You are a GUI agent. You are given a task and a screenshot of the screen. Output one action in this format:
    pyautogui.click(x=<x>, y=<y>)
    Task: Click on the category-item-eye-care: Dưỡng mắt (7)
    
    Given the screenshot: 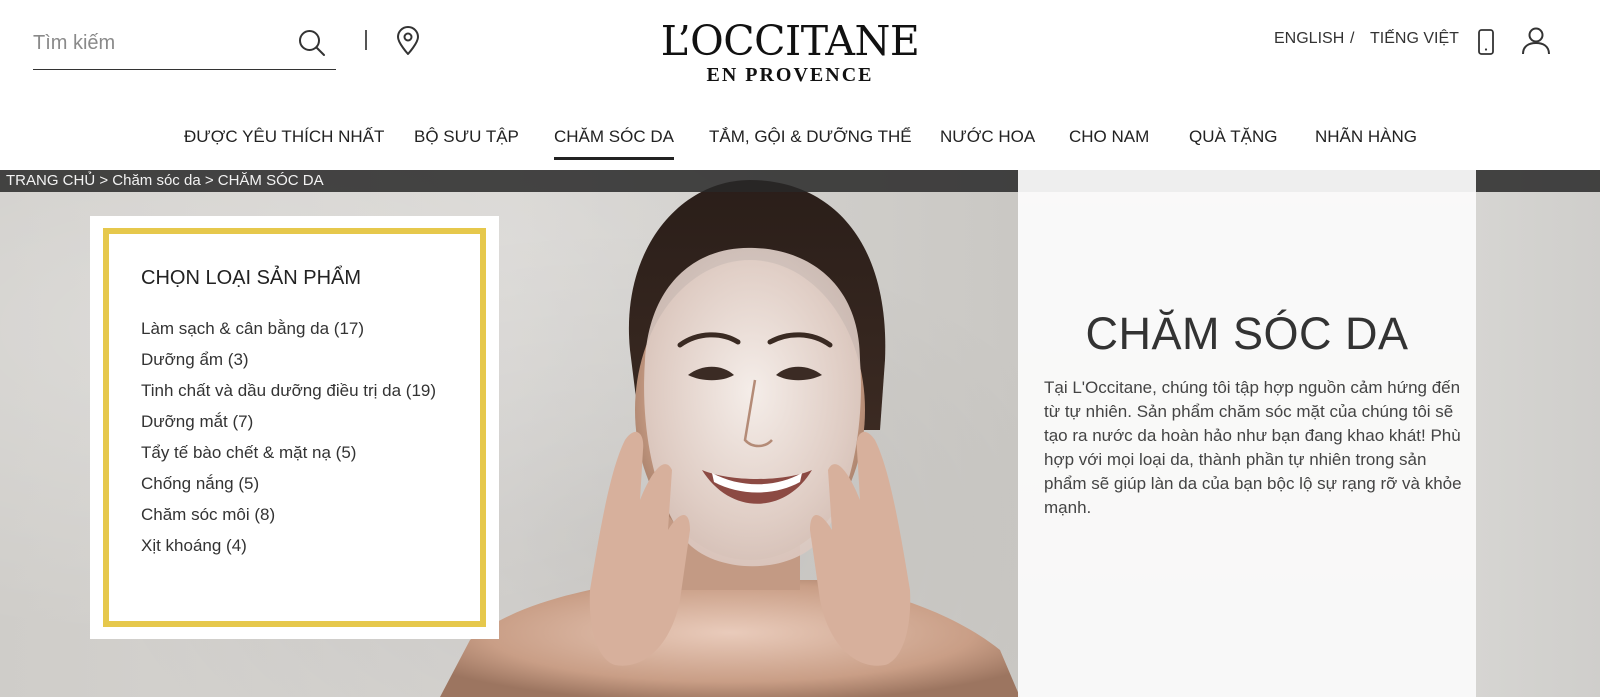 What is the action you would take?
    pyautogui.click(x=291, y=421)
    